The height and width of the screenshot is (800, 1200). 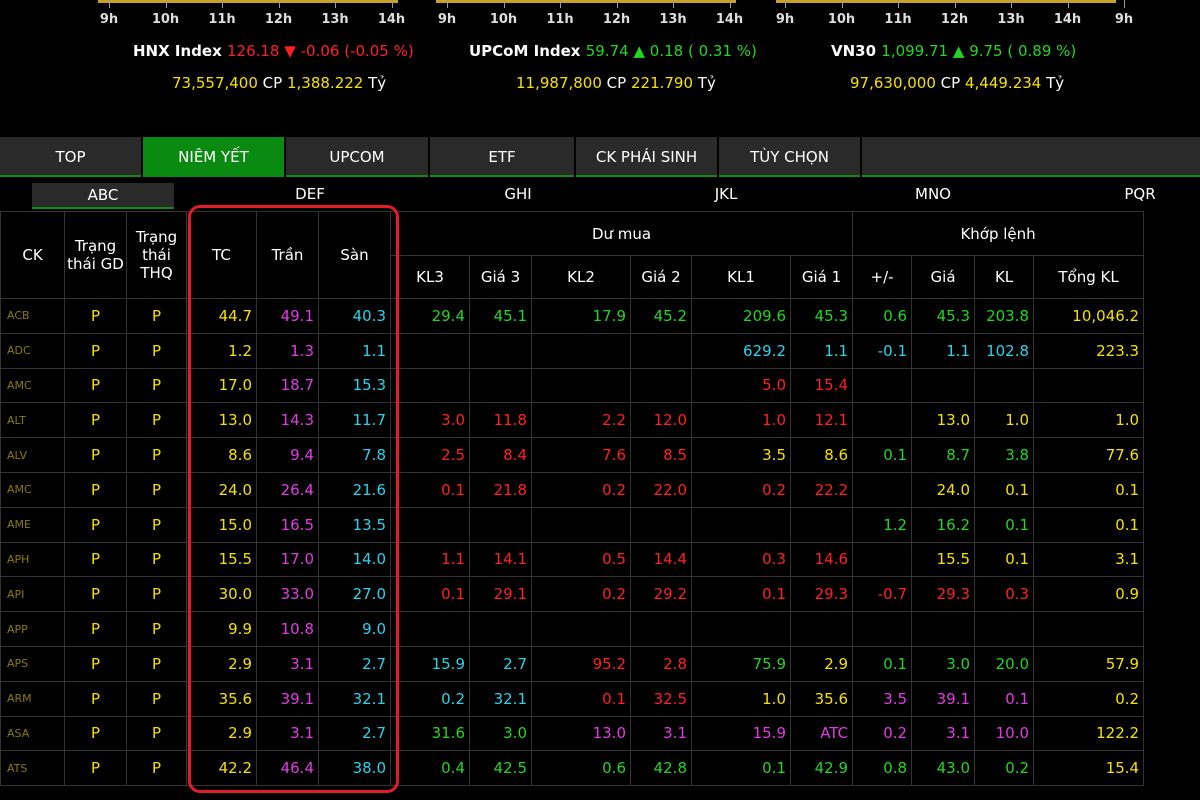 What do you see at coordinates (943, 277) in the screenshot?
I see `header-gia: Giá` at bounding box center [943, 277].